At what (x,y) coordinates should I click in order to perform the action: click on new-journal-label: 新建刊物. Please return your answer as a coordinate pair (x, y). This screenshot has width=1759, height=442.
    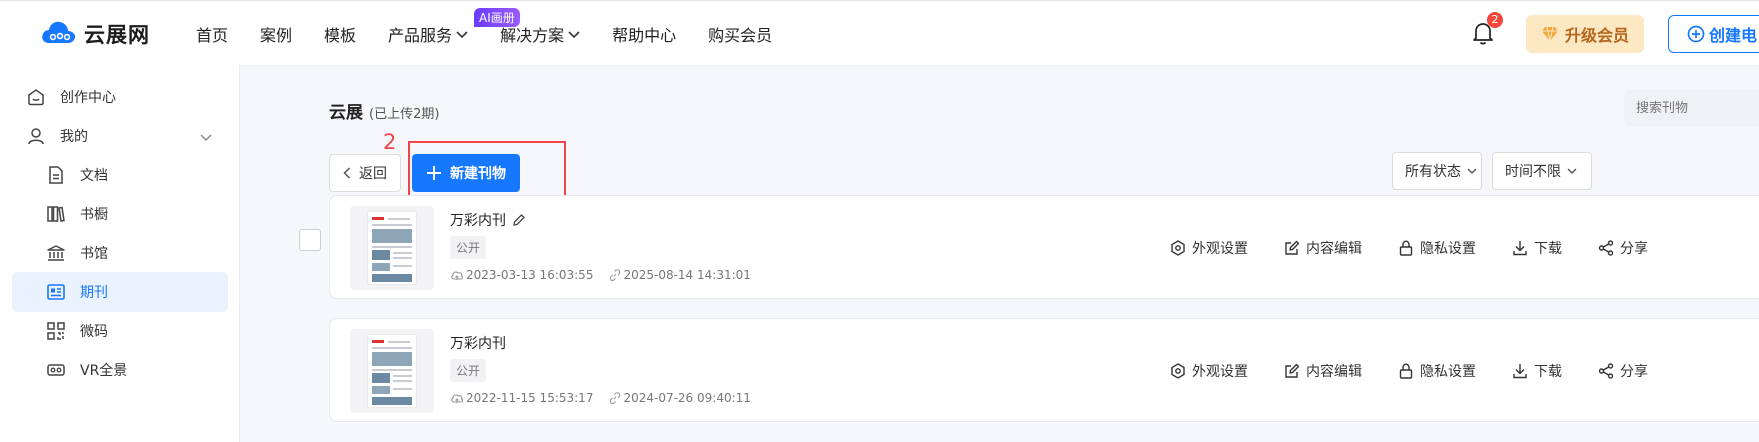
    Looking at the image, I should click on (478, 174).